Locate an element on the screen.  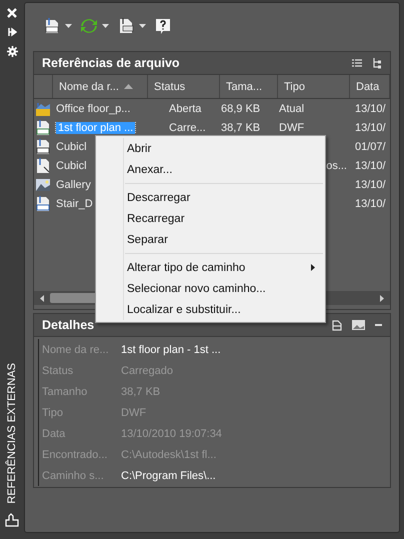
list-view-icon is located at coordinates (357, 63).